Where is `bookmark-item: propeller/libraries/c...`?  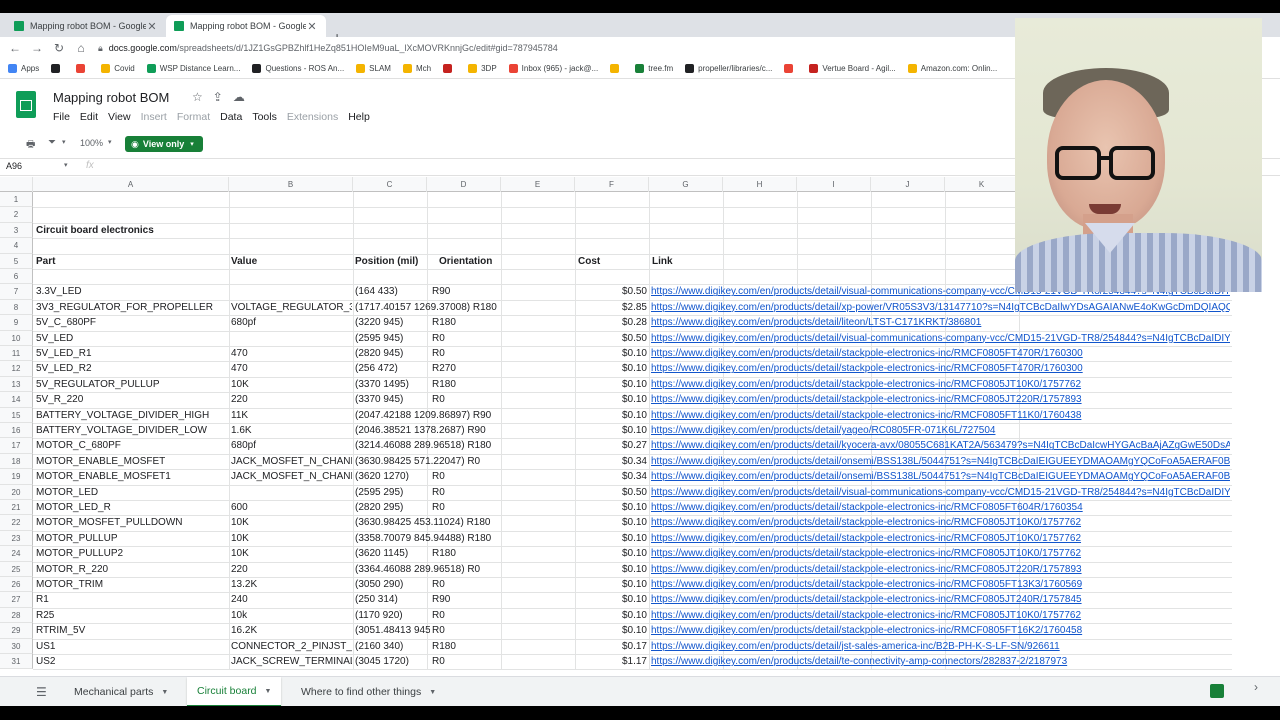 bookmark-item: propeller/libraries/c... is located at coordinates (728, 68).